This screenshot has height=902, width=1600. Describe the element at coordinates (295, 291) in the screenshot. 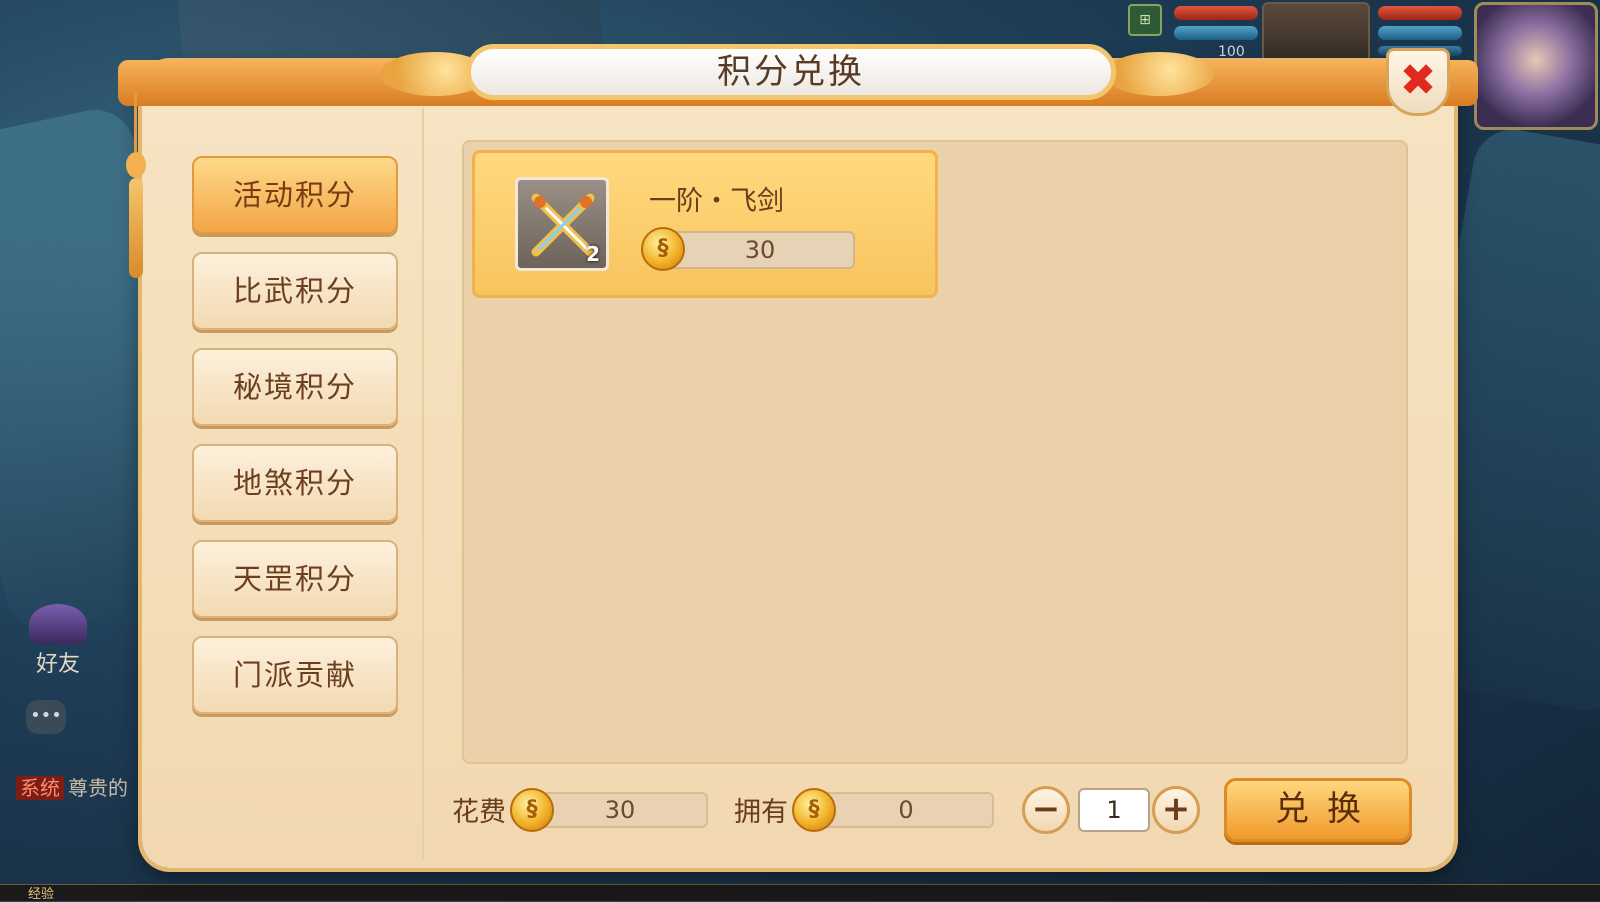

I see `tab-arena-points: 比武积分` at that location.